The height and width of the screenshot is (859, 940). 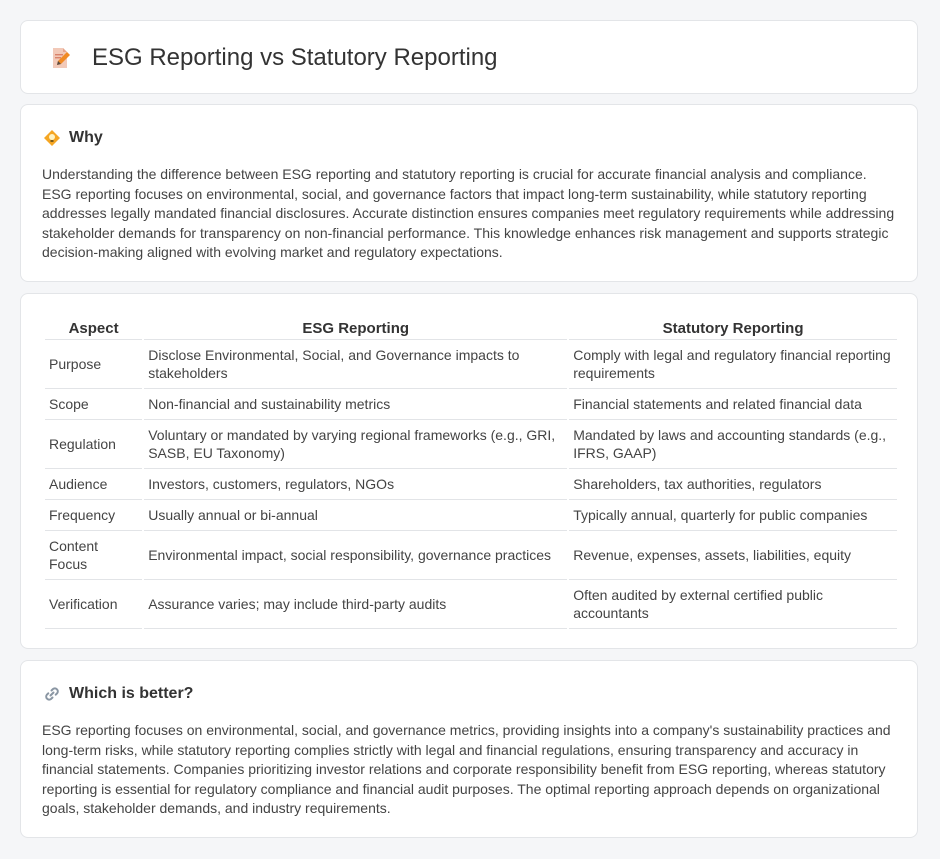 I want to click on column-header-esg: ESG Reporting, so click(x=356, y=327).